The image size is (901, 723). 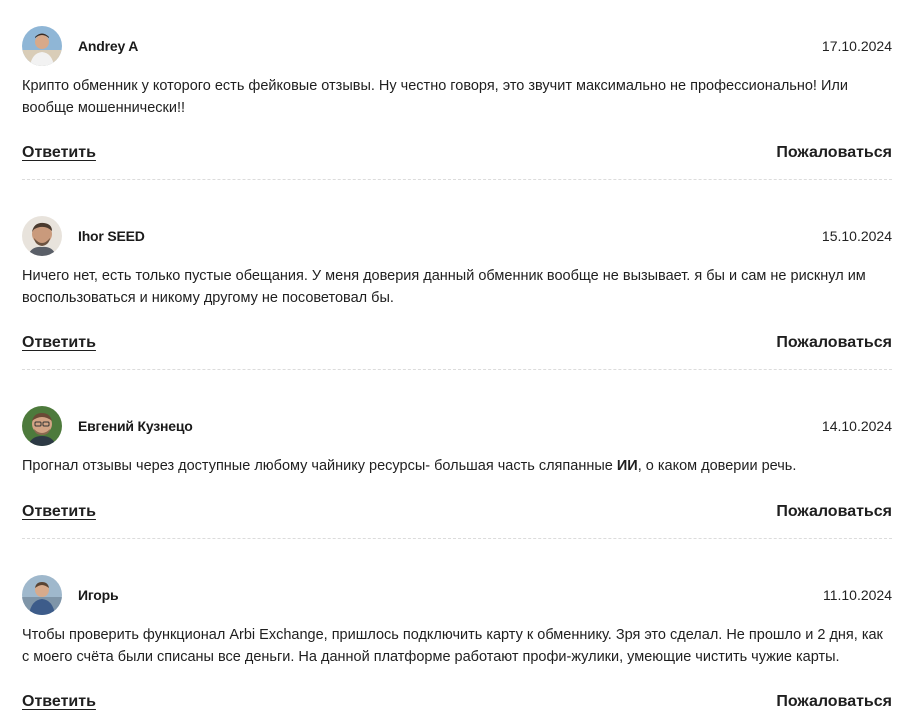 I want to click on review-date: 11.10.2024, so click(x=857, y=595).